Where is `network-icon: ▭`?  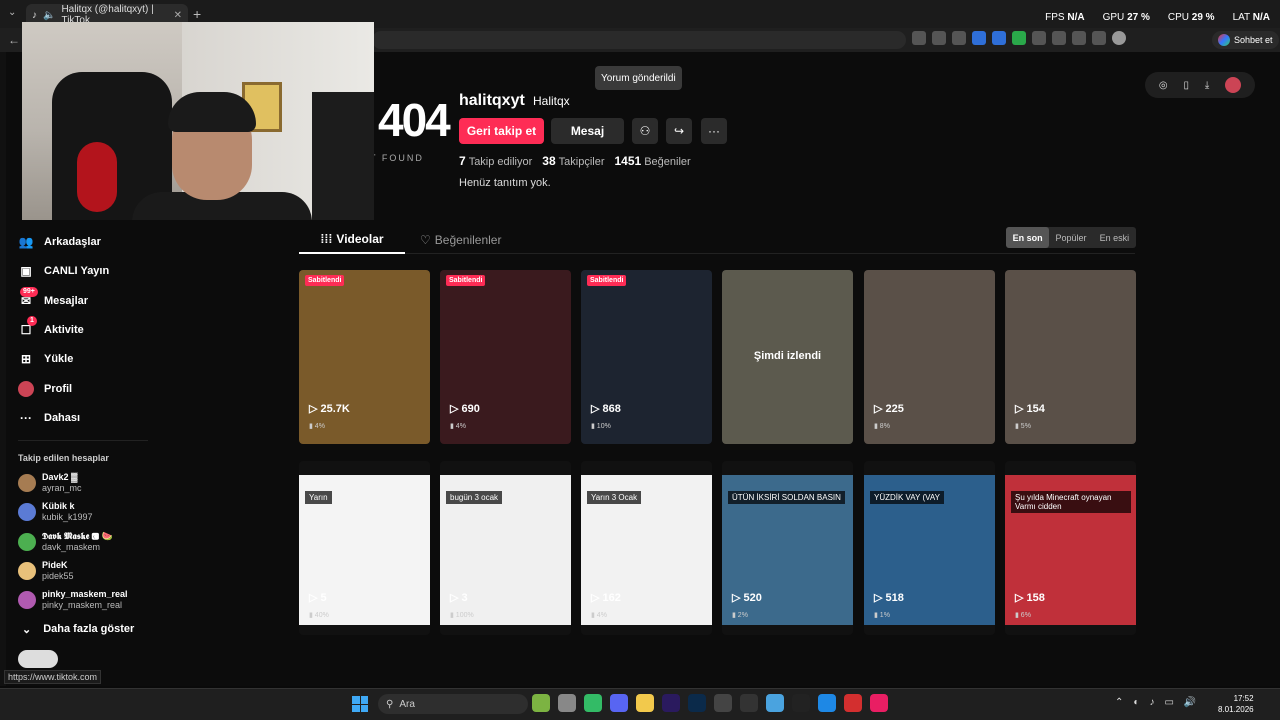
network-icon: ▭ is located at coordinates (1168, 702).